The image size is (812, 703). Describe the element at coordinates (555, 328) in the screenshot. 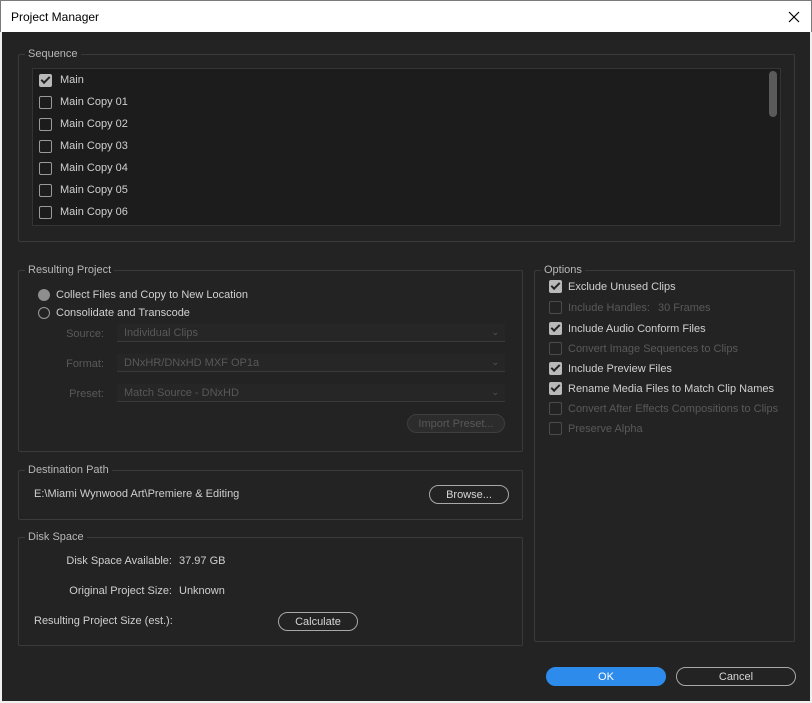

I see `audio-conform-checkbox` at that location.